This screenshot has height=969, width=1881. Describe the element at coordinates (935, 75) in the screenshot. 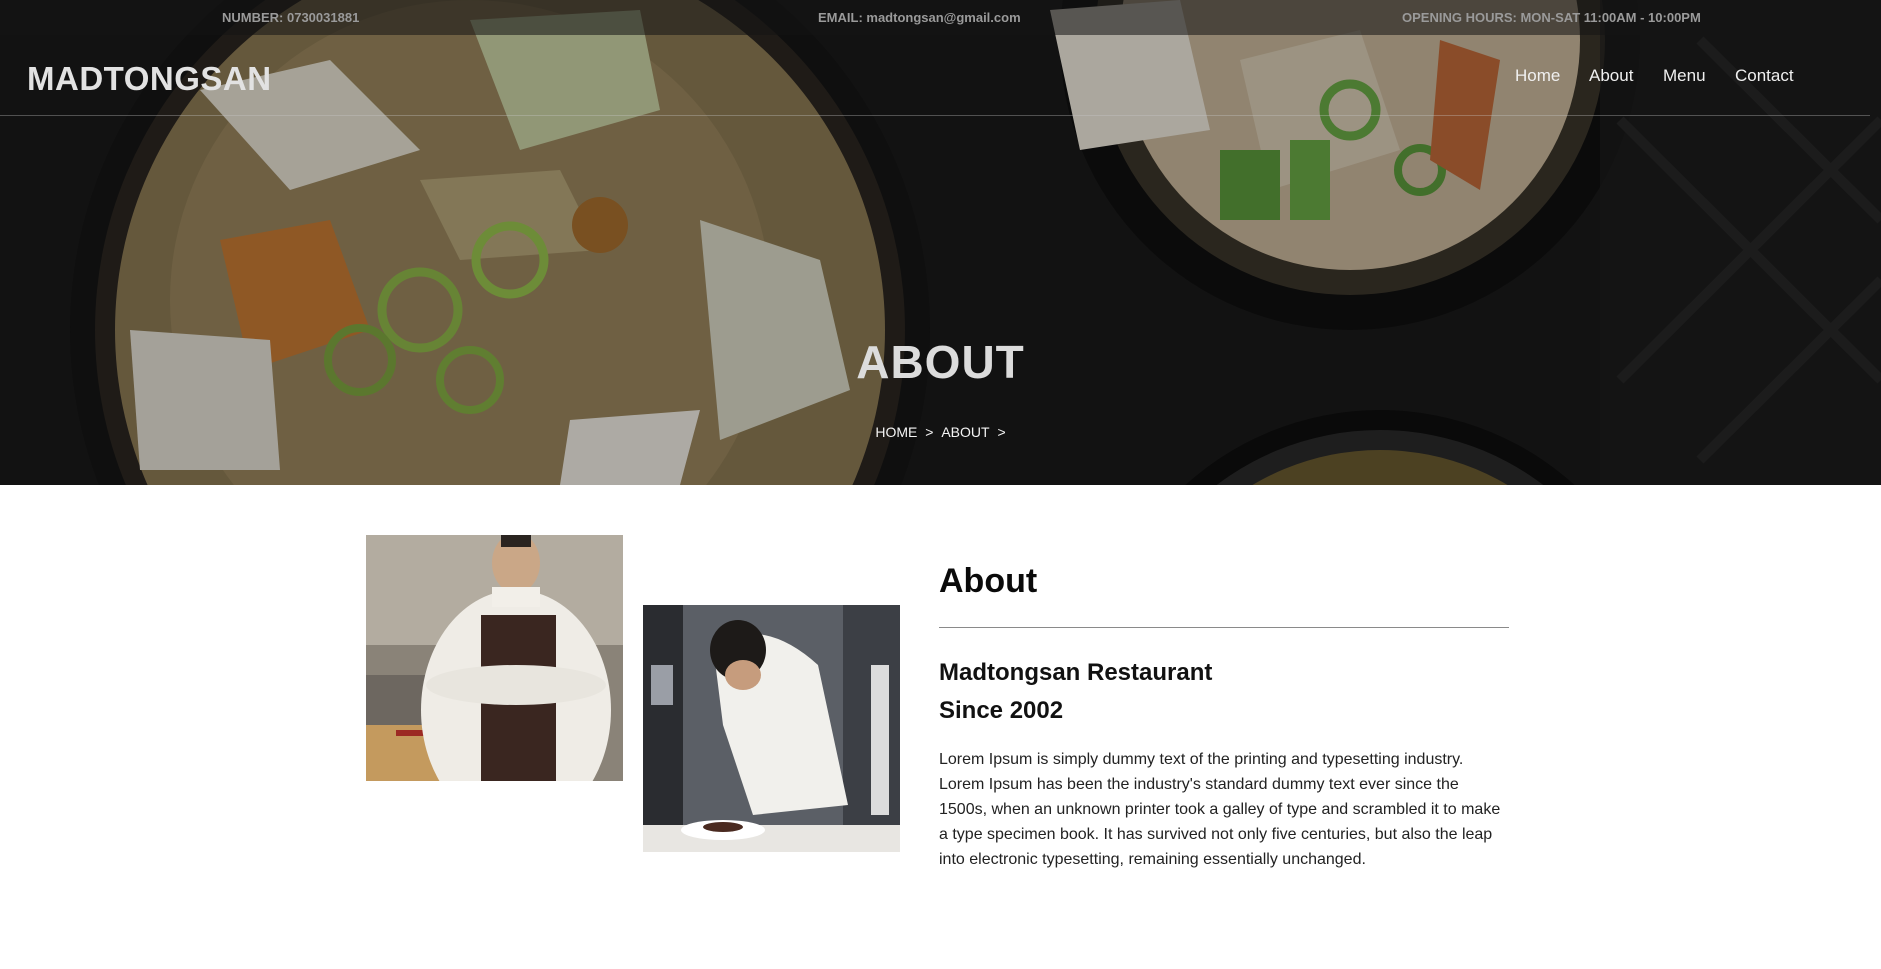

I see `main-navbar: MADTONGSAN Home About Menu Contact` at that location.